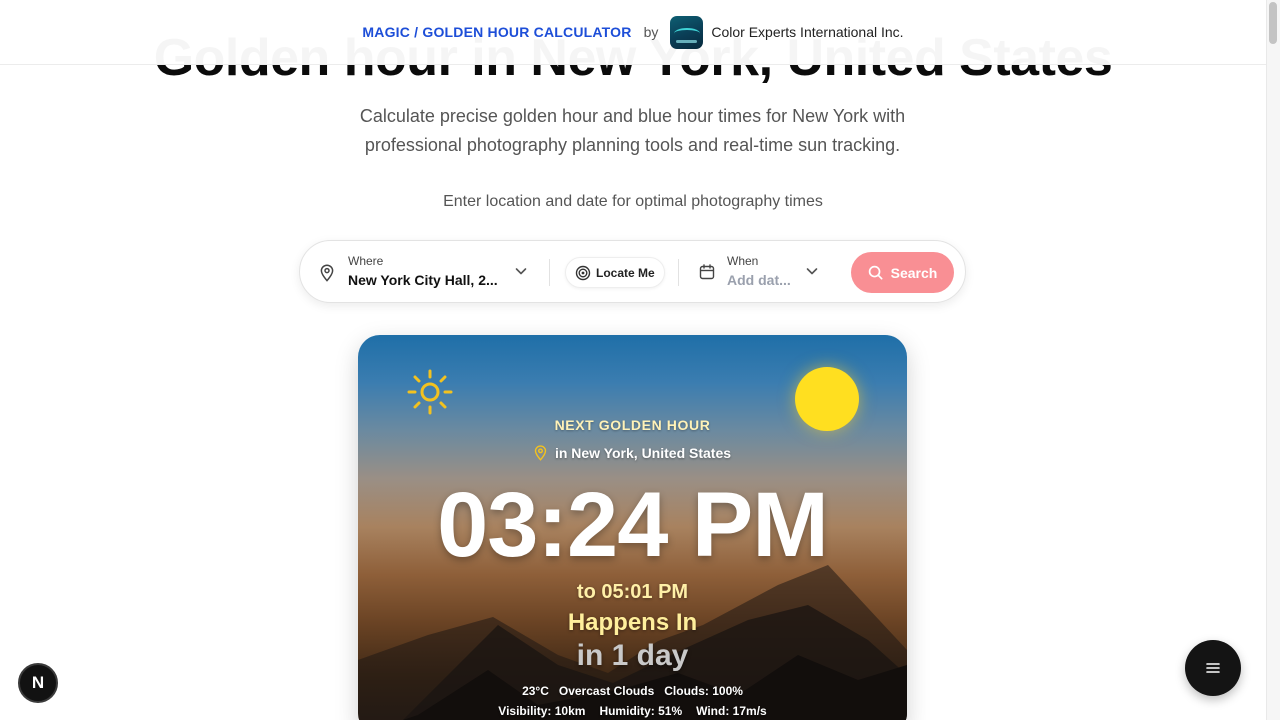 Image resolution: width=1280 pixels, height=720 pixels. Describe the element at coordinates (632, 425) in the screenshot. I see `card-kicker: NEXT GOLDEN HOUR` at that location.